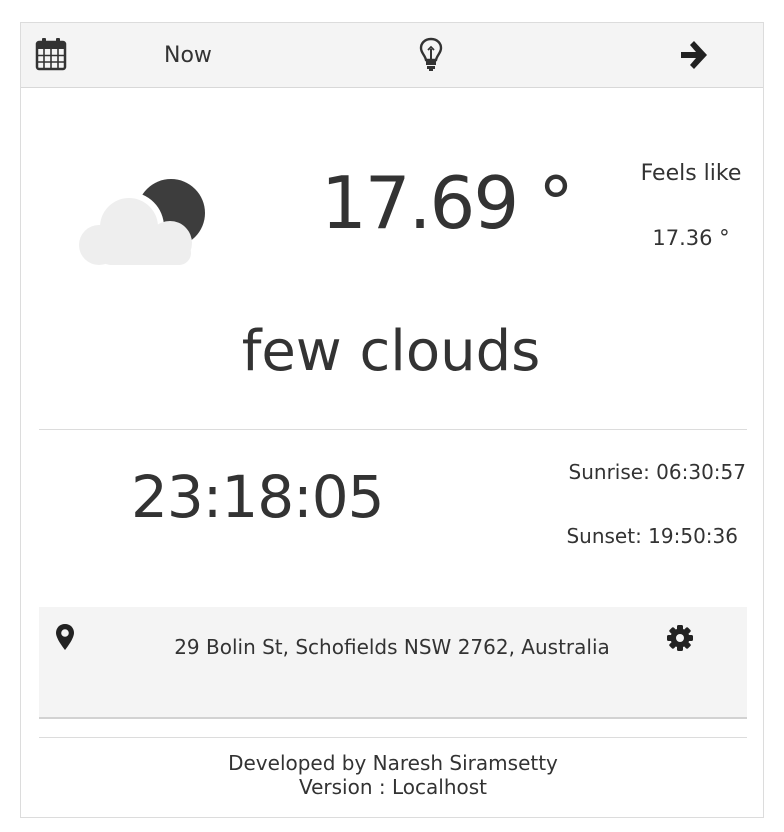 This screenshot has height=832, width=784. I want to click on gear-icon, so click(680, 638).